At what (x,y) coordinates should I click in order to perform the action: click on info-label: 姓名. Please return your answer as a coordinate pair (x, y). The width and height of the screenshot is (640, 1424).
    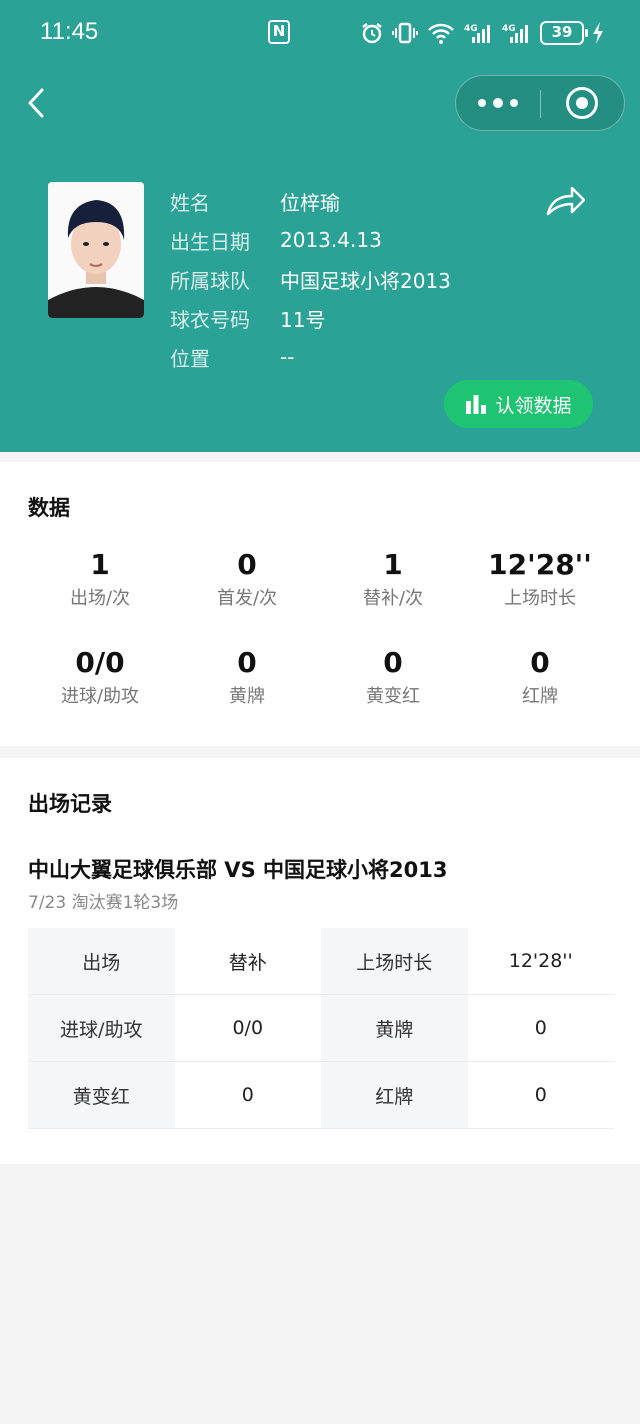
    Looking at the image, I should click on (190, 202).